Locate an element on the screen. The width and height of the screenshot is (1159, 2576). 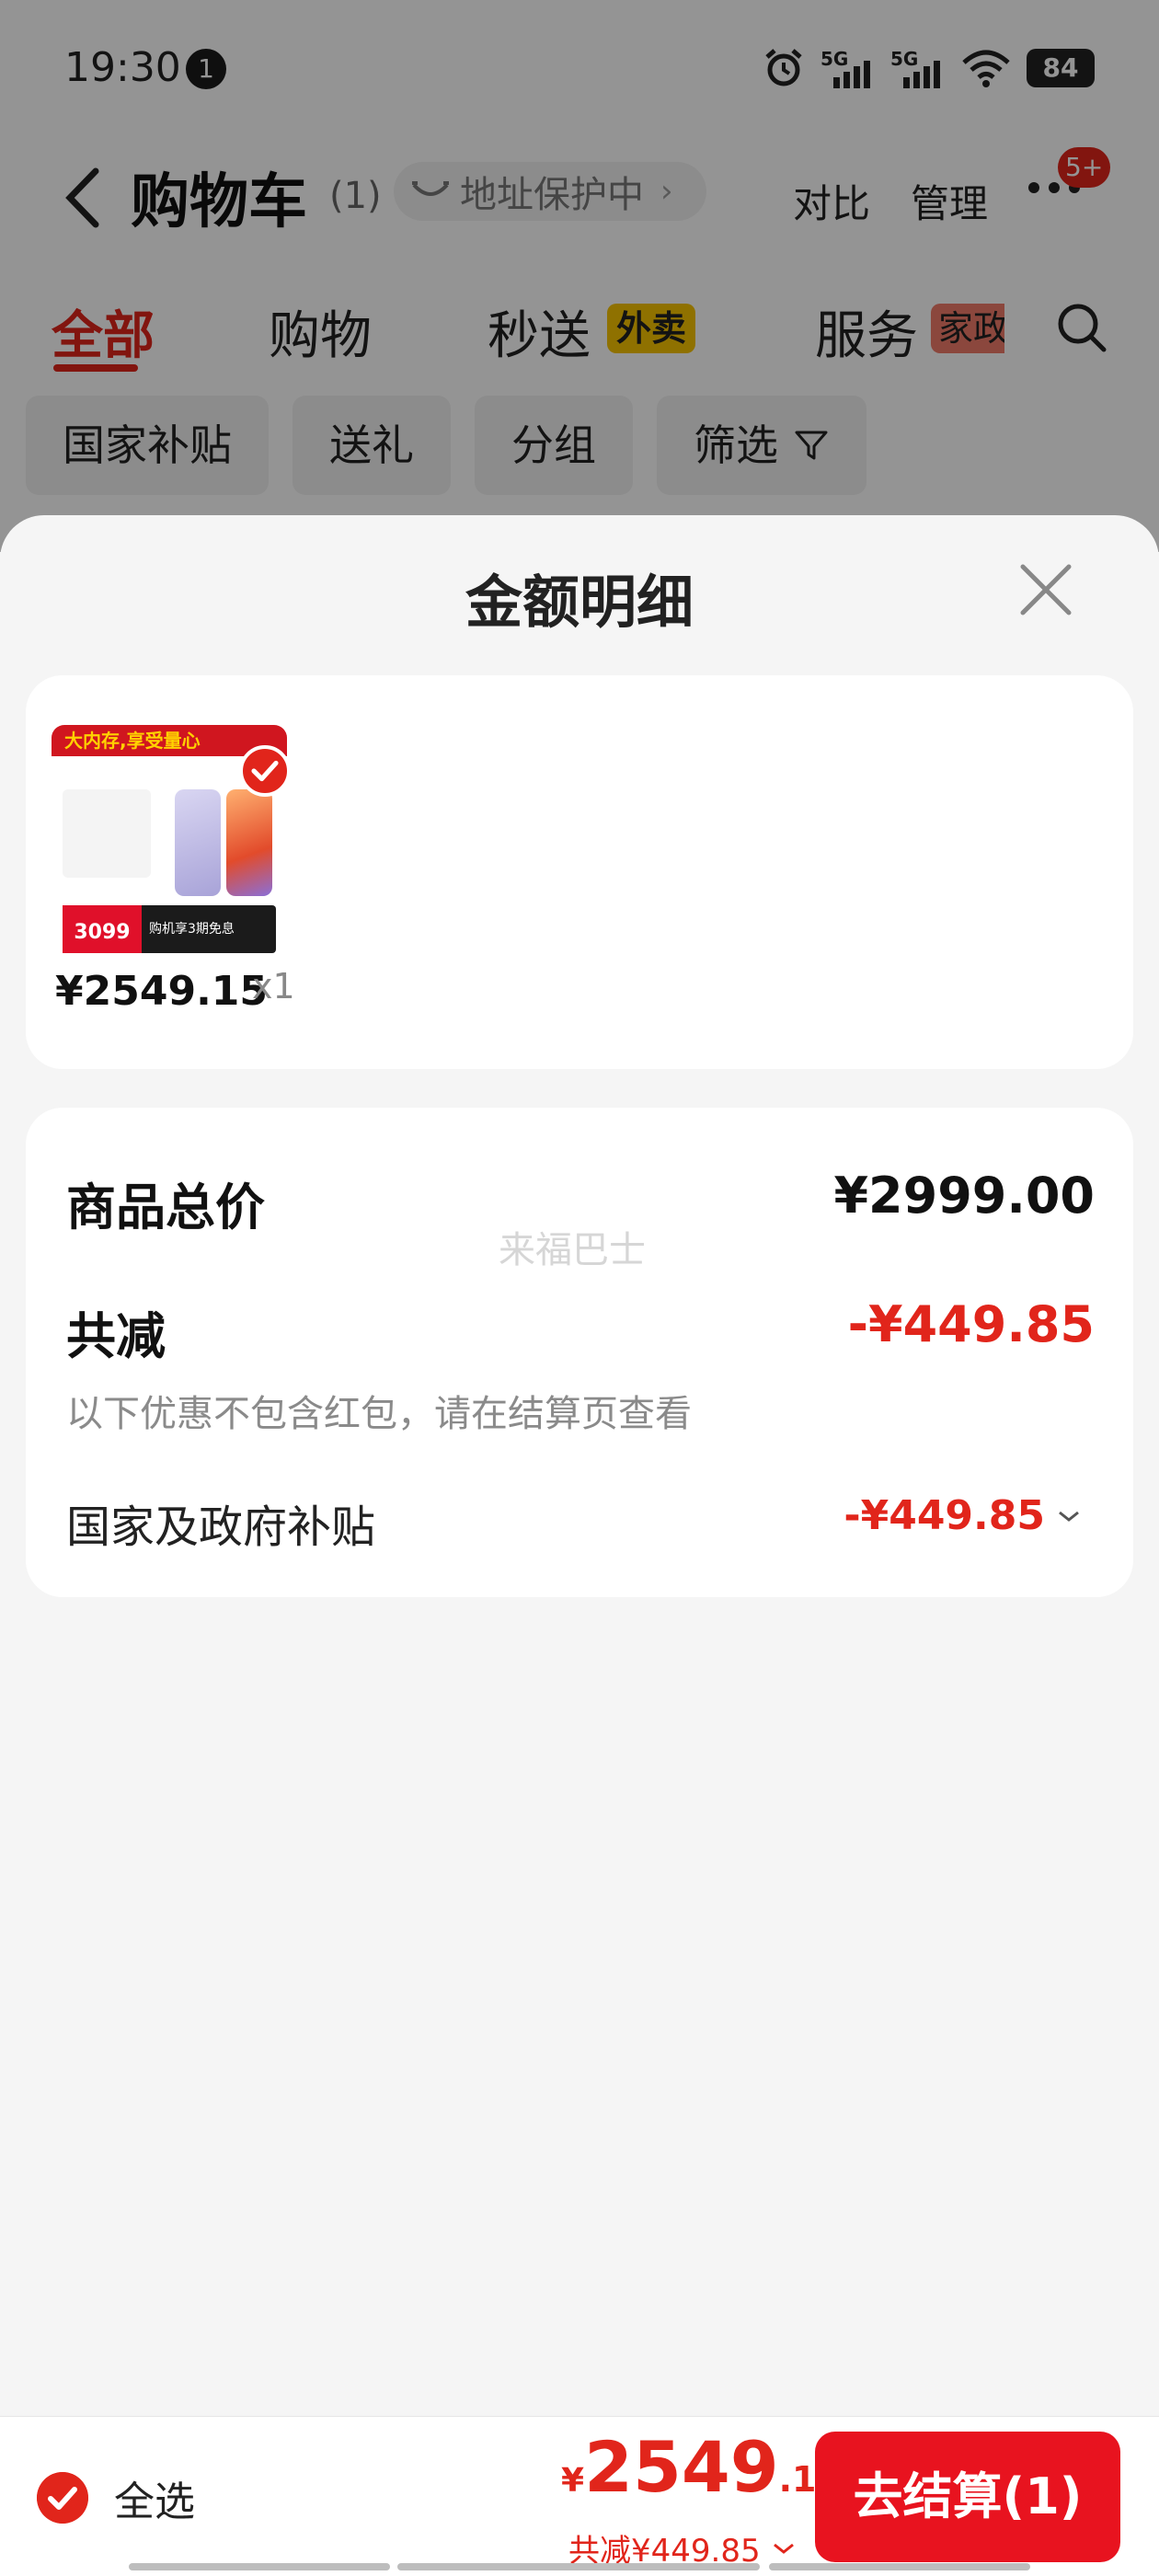
select-all-toggle: 全选 is located at coordinates (116, 2497).